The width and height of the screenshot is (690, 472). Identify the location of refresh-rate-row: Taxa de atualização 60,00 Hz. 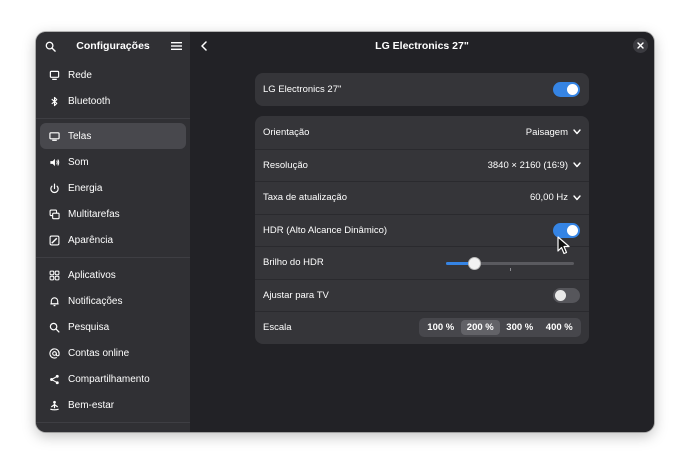
(422, 197).